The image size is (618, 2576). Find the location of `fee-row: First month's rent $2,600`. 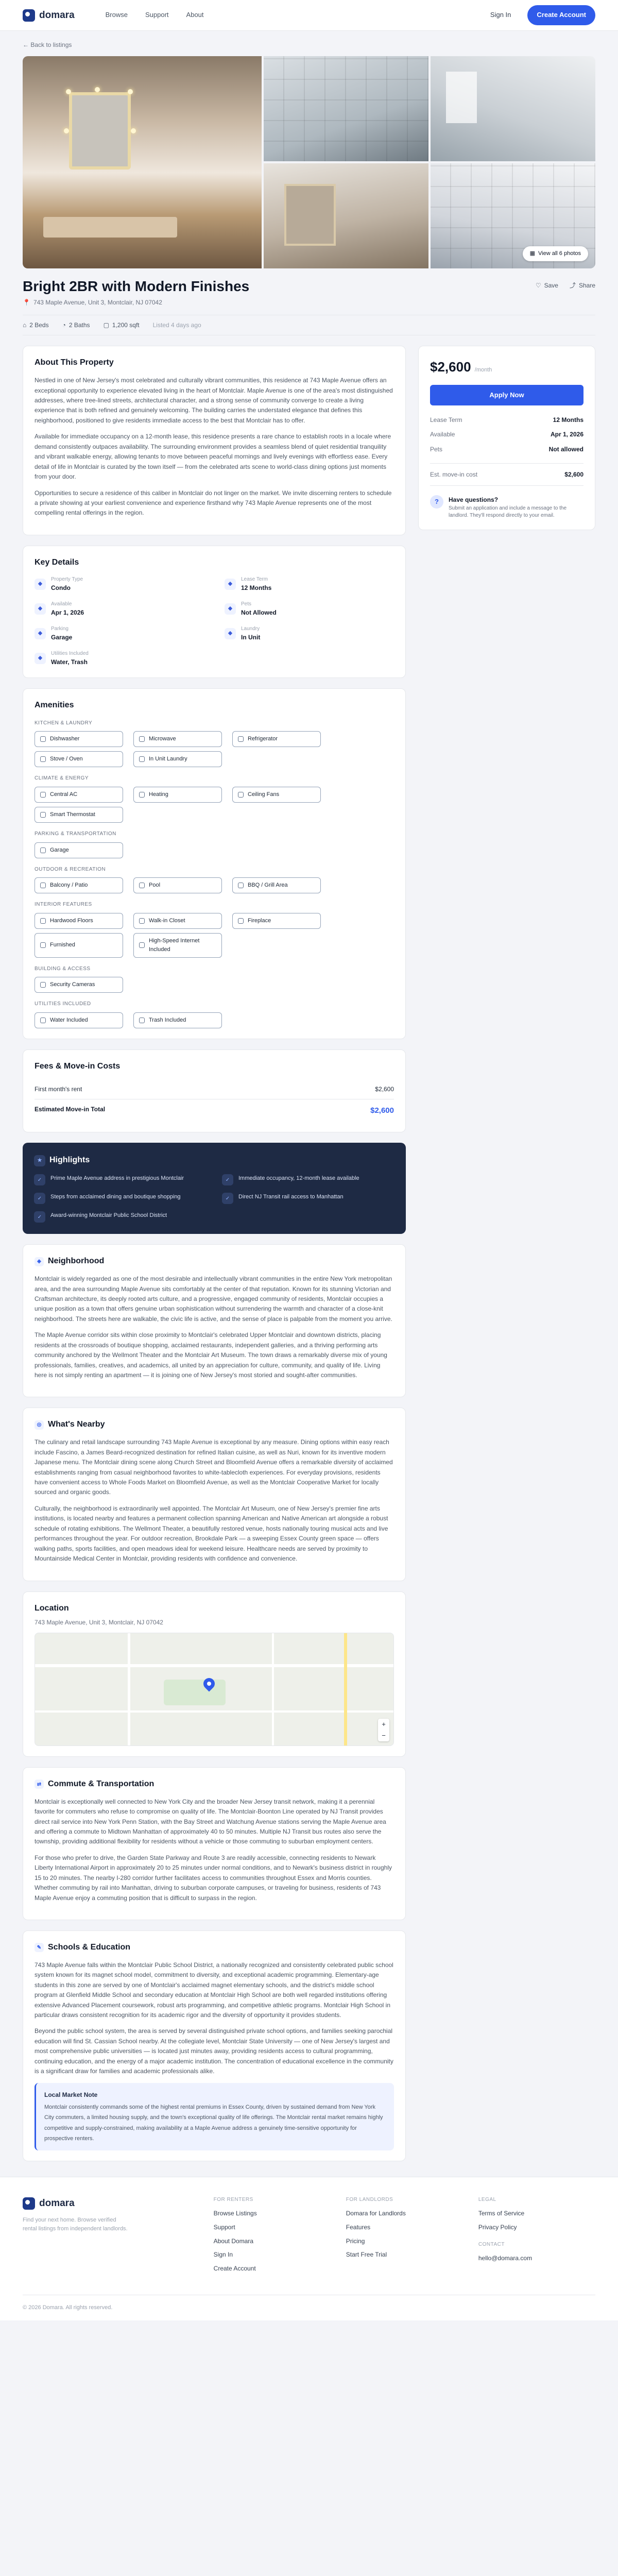

fee-row: First month's rent $2,600 is located at coordinates (215, 1089).